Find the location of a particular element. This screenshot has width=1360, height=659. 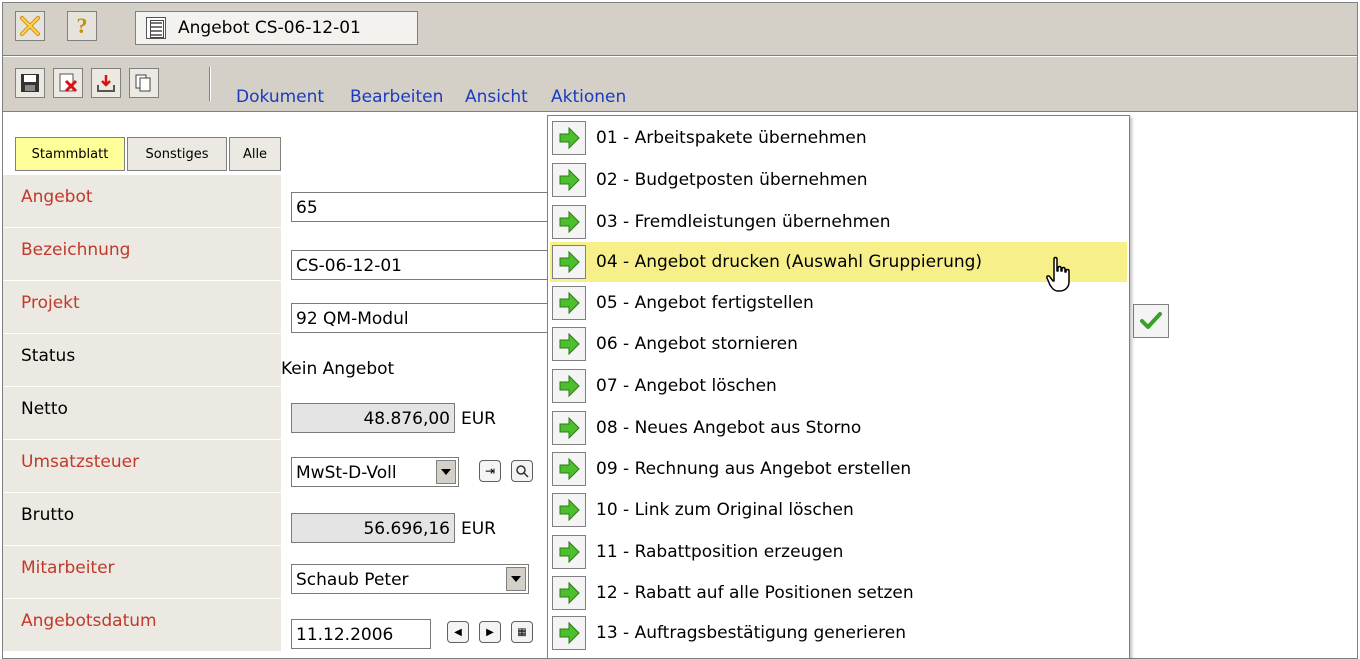

umsatzsteuer-goto-button: ⇥ is located at coordinates (490, 471).